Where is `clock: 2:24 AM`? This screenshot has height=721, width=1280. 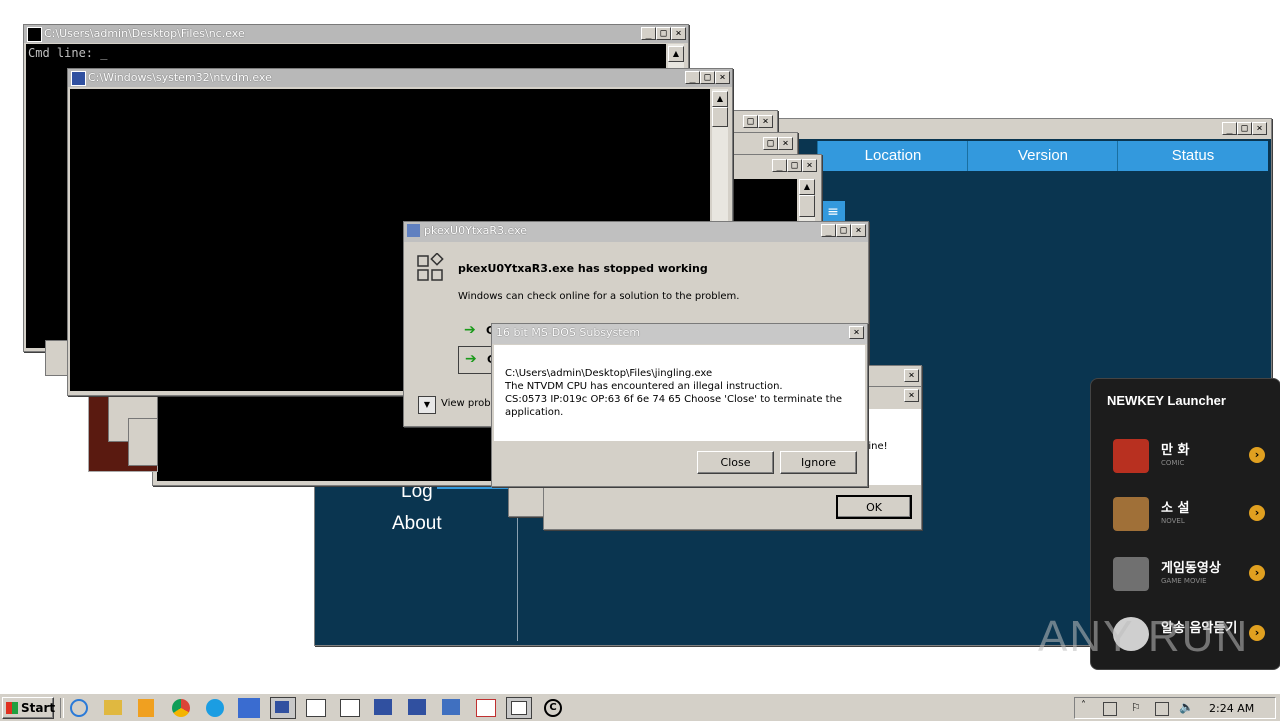 clock: 2:24 AM is located at coordinates (1231, 708).